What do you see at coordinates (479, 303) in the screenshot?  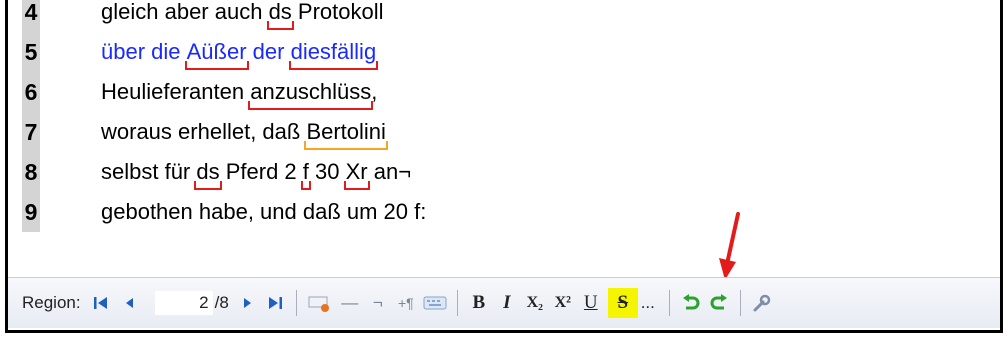 I see `bold-button: B` at bounding box center [479, 303].